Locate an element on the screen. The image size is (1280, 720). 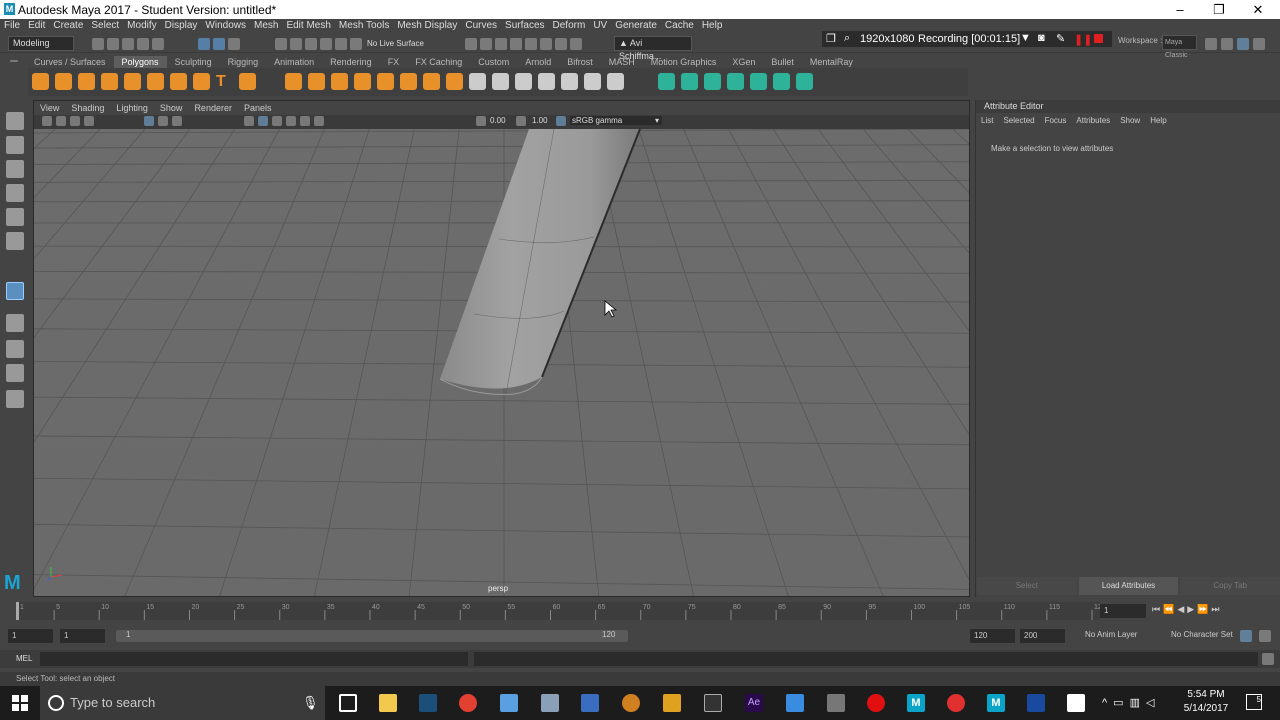
poly-cylinder-icon is located at coordinates (86, 81).